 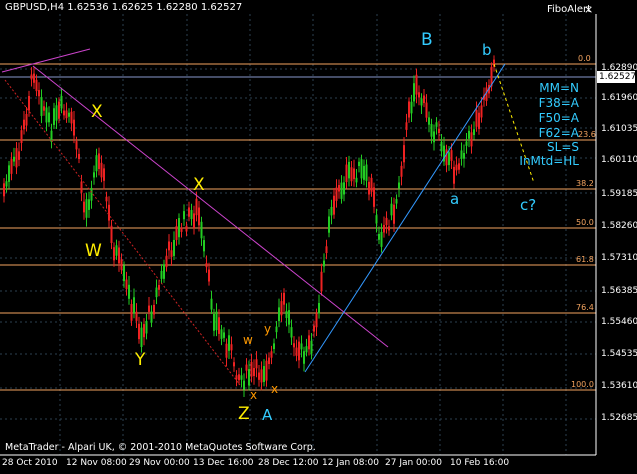 What do you see at coordinates (487, 50) in the screenshot?
I see `wave-label-b-lower: b` at bounding box center [487, 50].